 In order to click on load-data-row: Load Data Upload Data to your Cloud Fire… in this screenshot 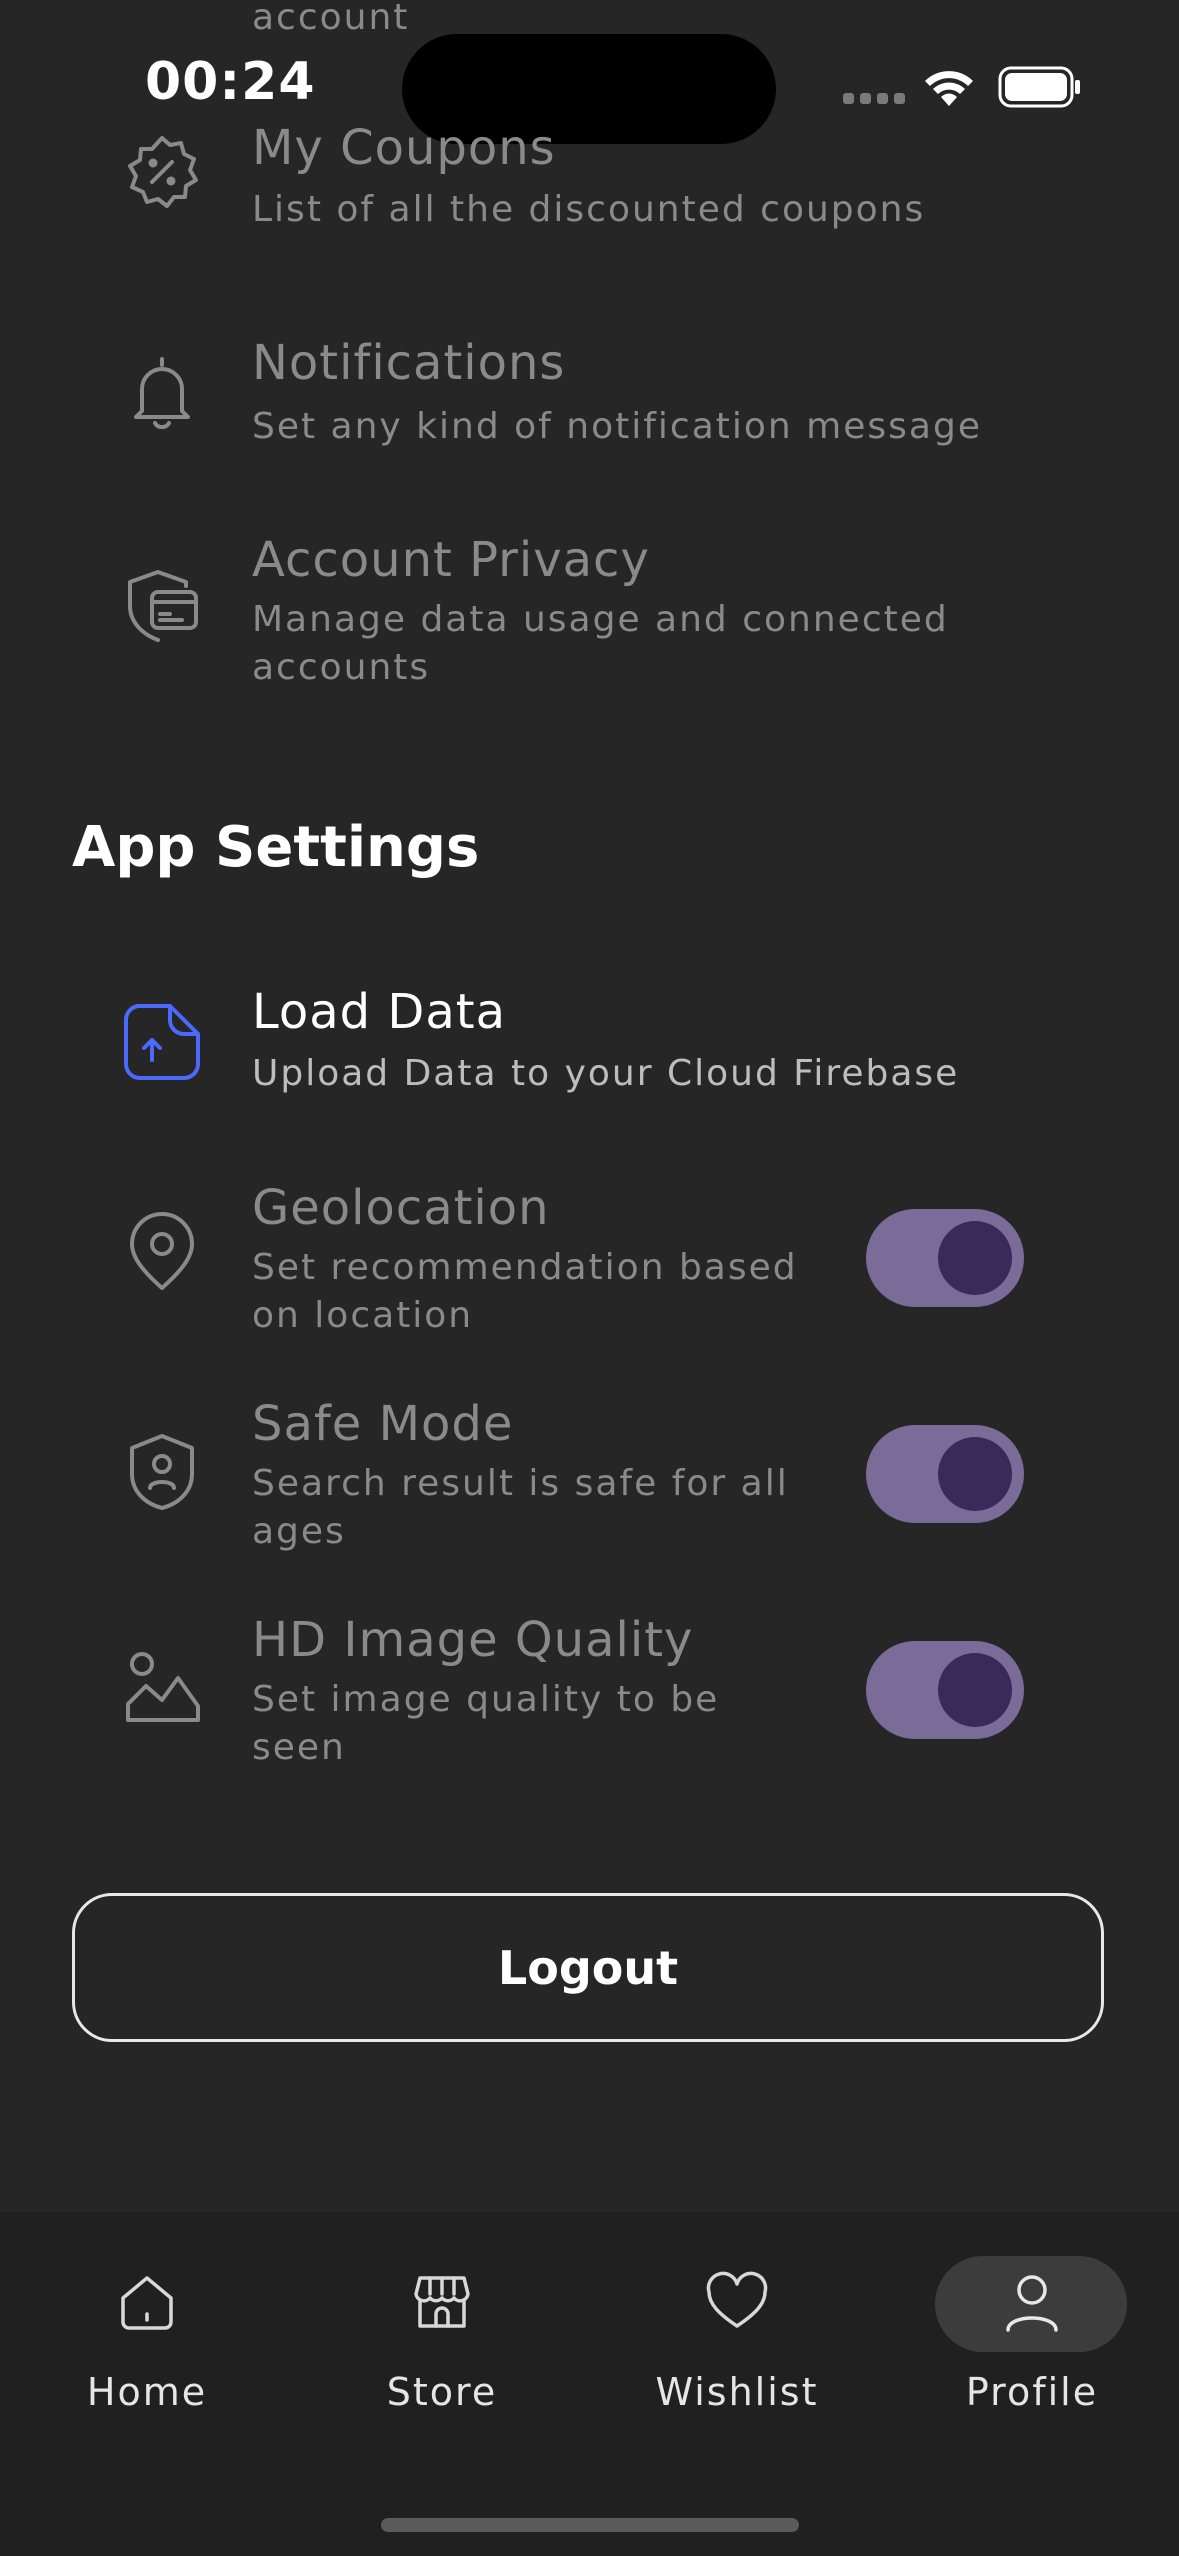, I will do `click(589, 1049)`.